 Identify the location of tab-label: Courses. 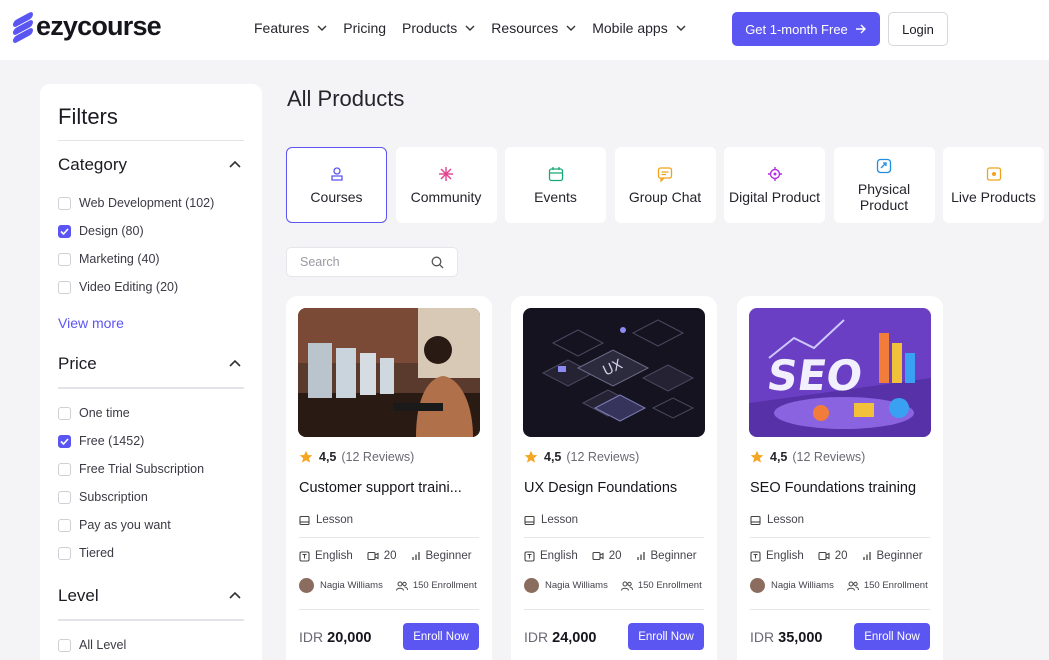
(336, 196).